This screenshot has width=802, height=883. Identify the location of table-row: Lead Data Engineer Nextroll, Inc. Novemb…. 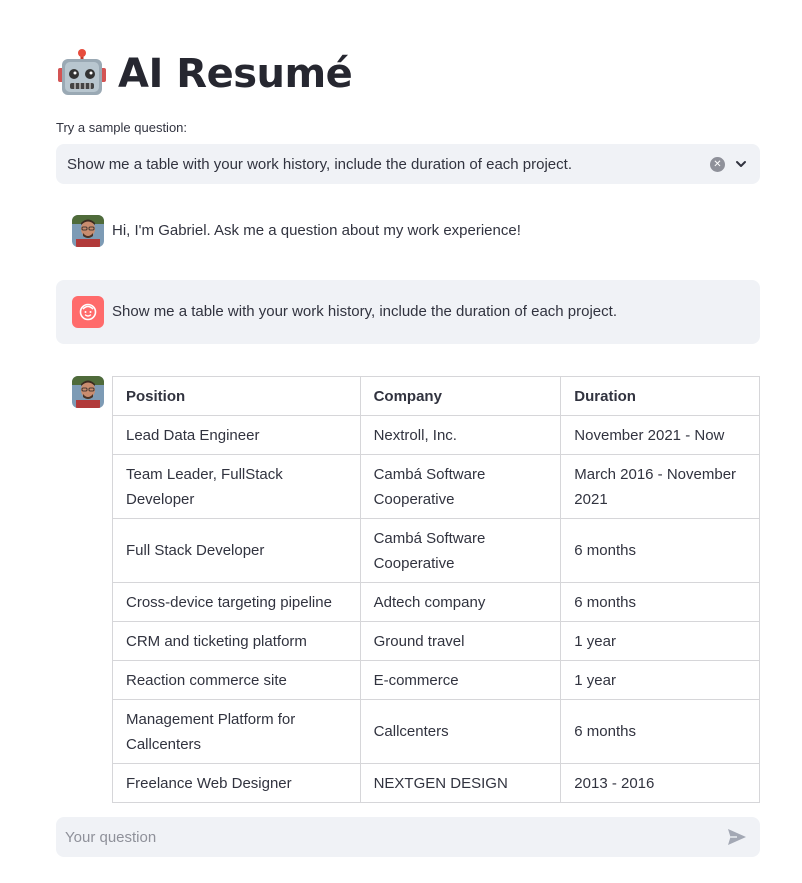
(436, 435).